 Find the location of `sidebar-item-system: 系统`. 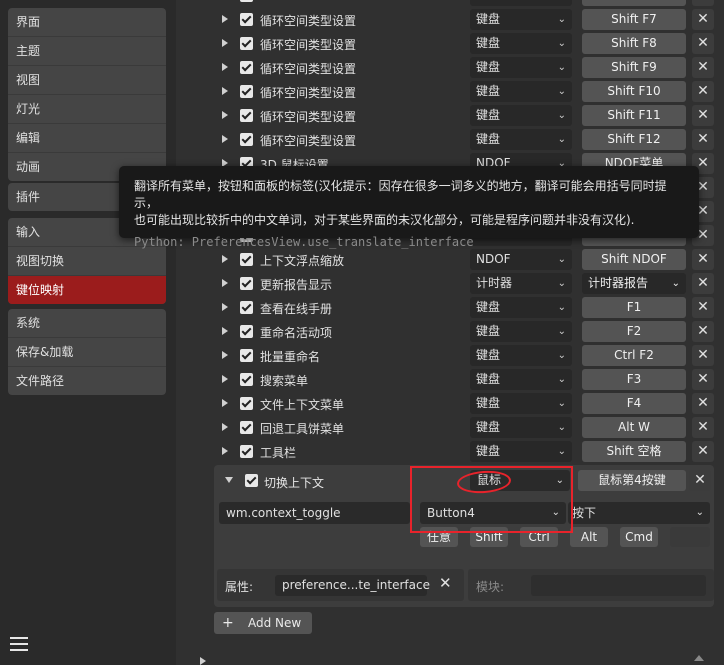

sidebar-item-system: 系统 is located at coordinates (87, 323).